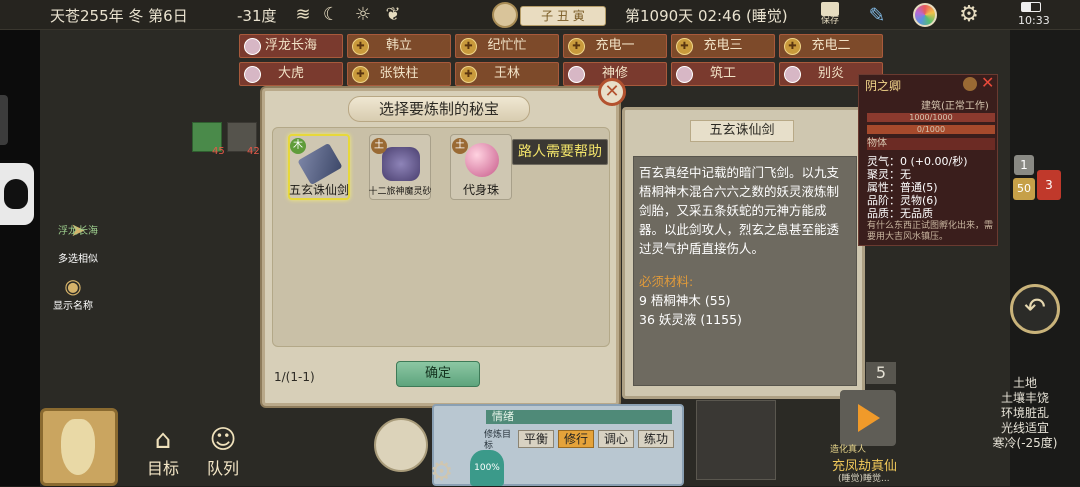  I want to click on target-button: ⌂ 目标, so click(163, 454).